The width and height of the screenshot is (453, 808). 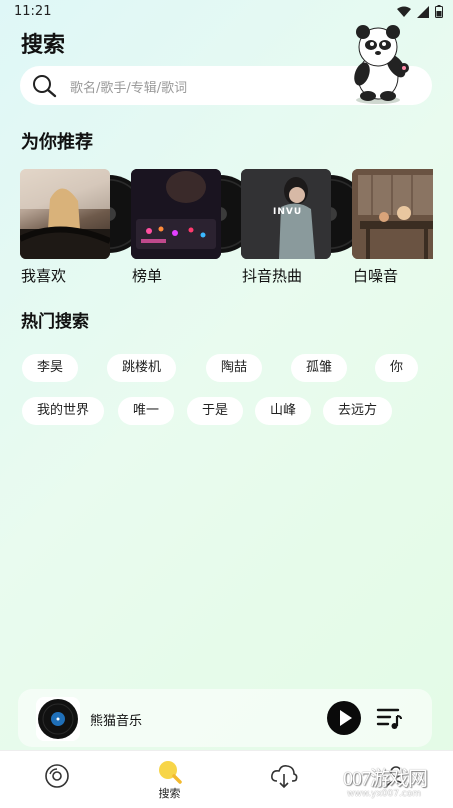 I want to click on hot-tag: 唯一, so click(x=146, y=411).